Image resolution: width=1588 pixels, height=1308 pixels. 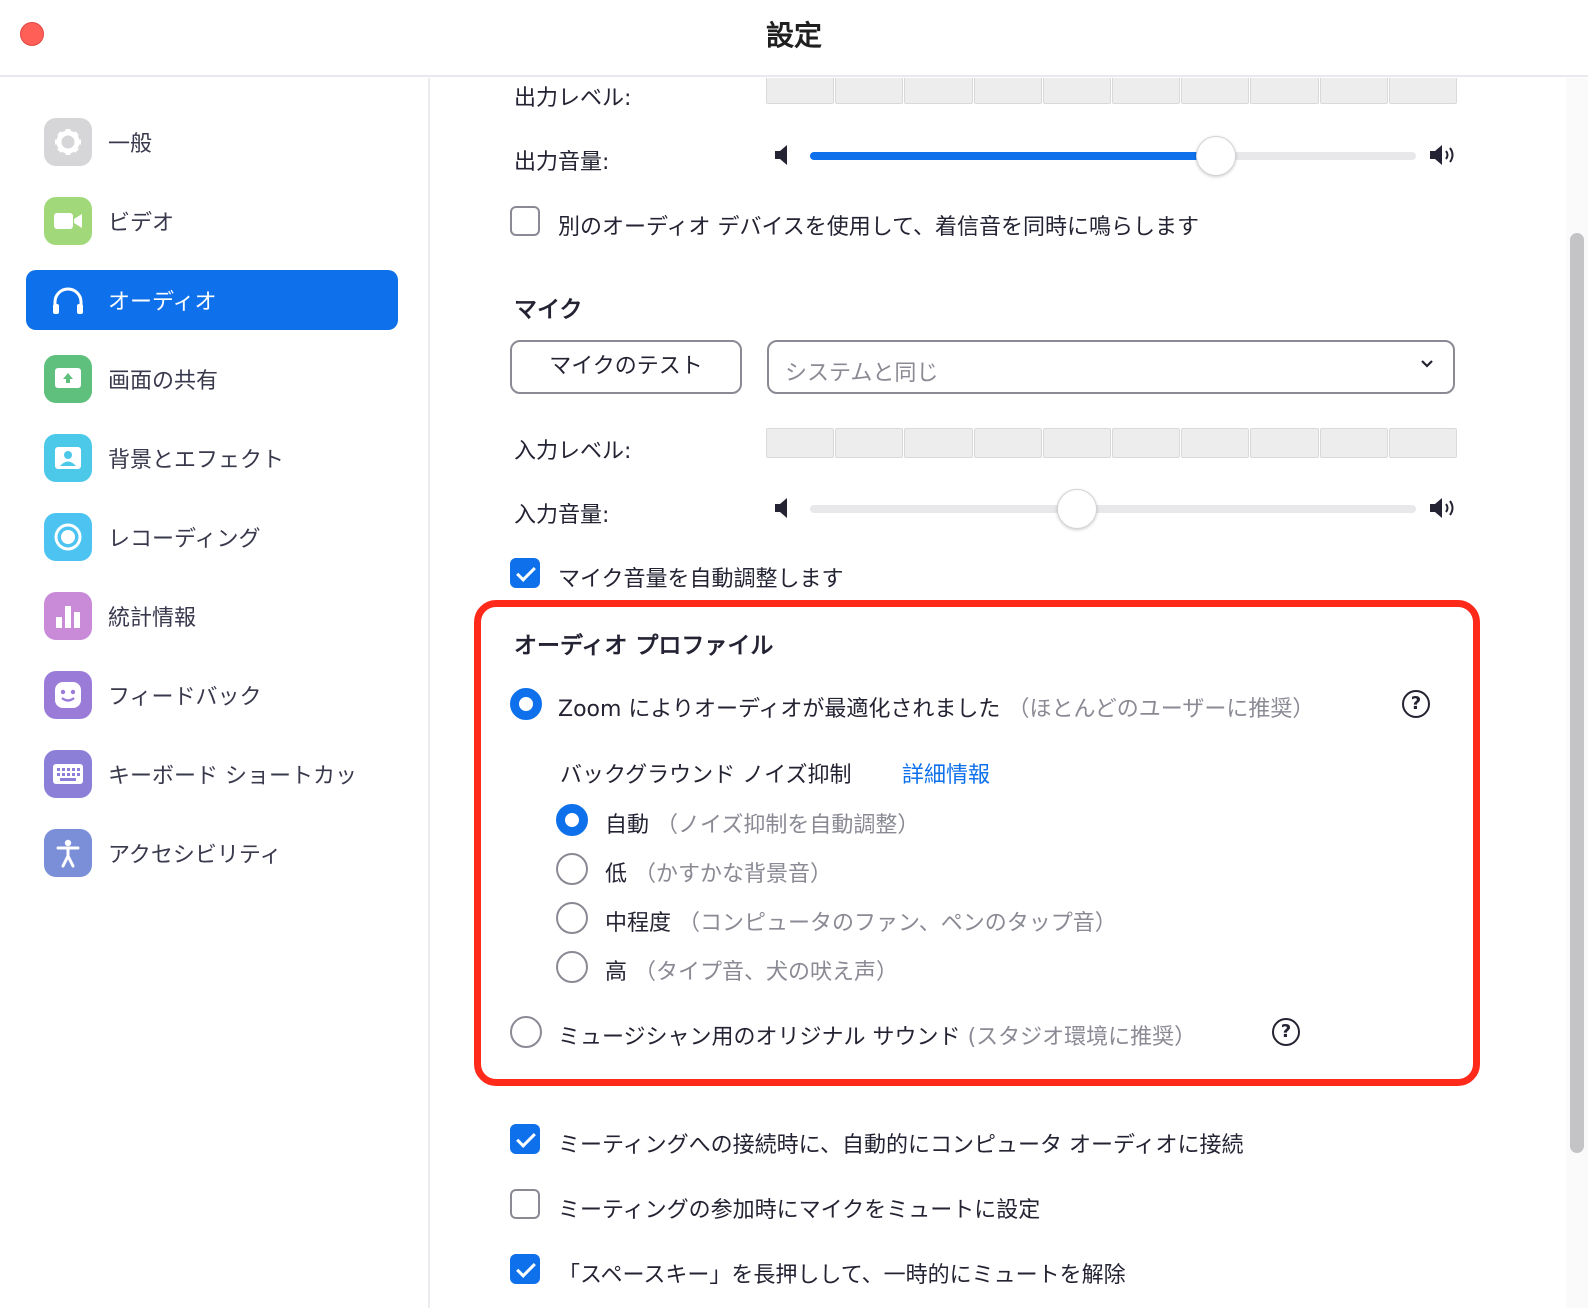 I want to click on chevron-down-icon, so click(x=1427, y=364).